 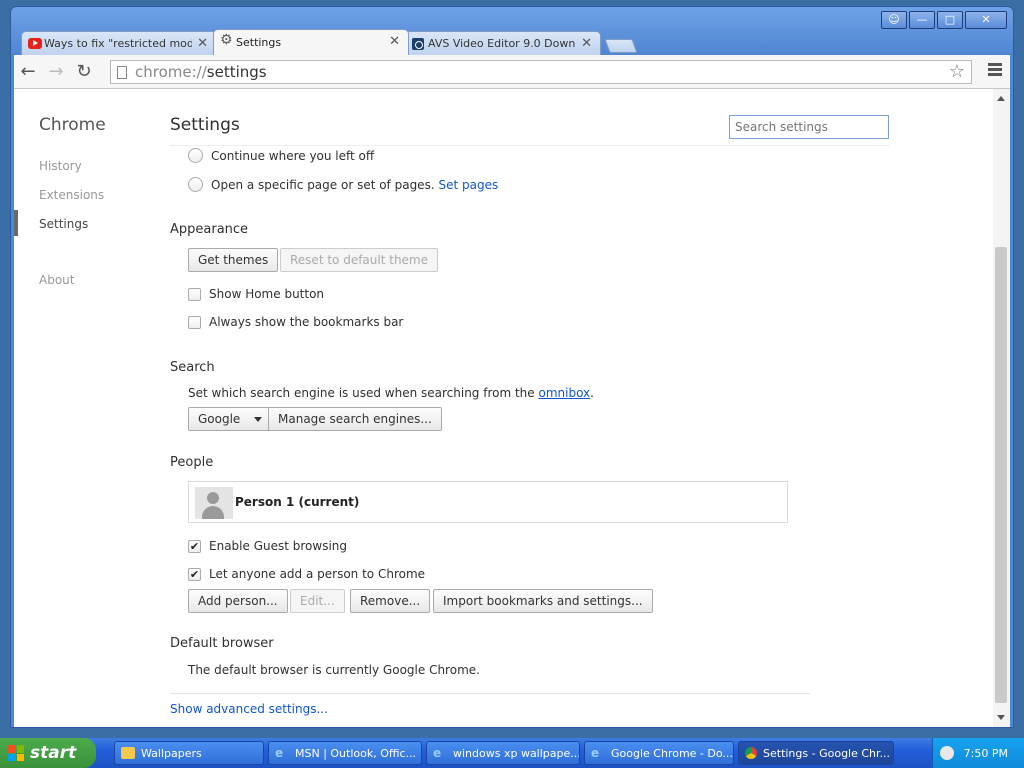 I want to click on sidebar-item-history: History, so click(x=60, y=166).